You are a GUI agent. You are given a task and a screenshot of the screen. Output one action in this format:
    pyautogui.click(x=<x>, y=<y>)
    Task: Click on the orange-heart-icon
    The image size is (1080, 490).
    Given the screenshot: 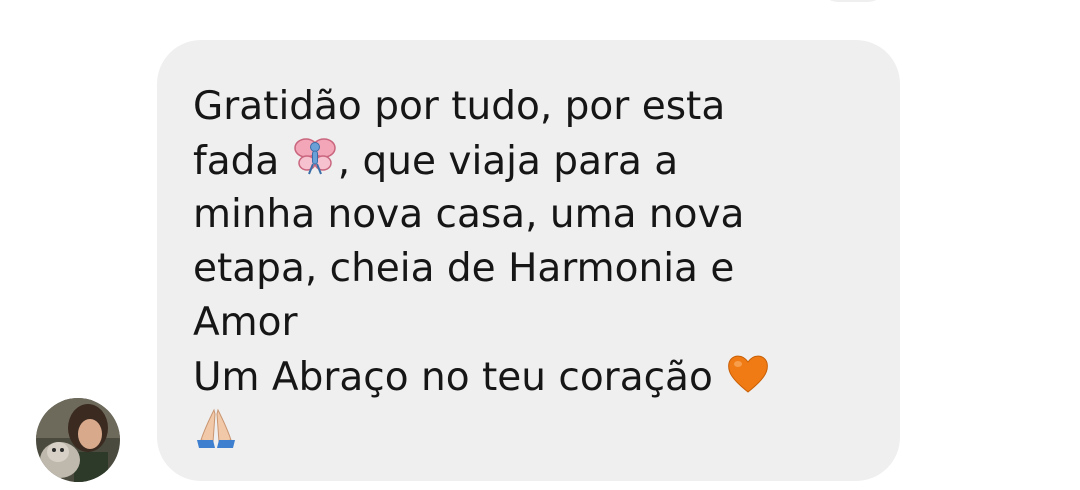 What is the action you would take?
    pyautogui.click(x=748, y=373)
    